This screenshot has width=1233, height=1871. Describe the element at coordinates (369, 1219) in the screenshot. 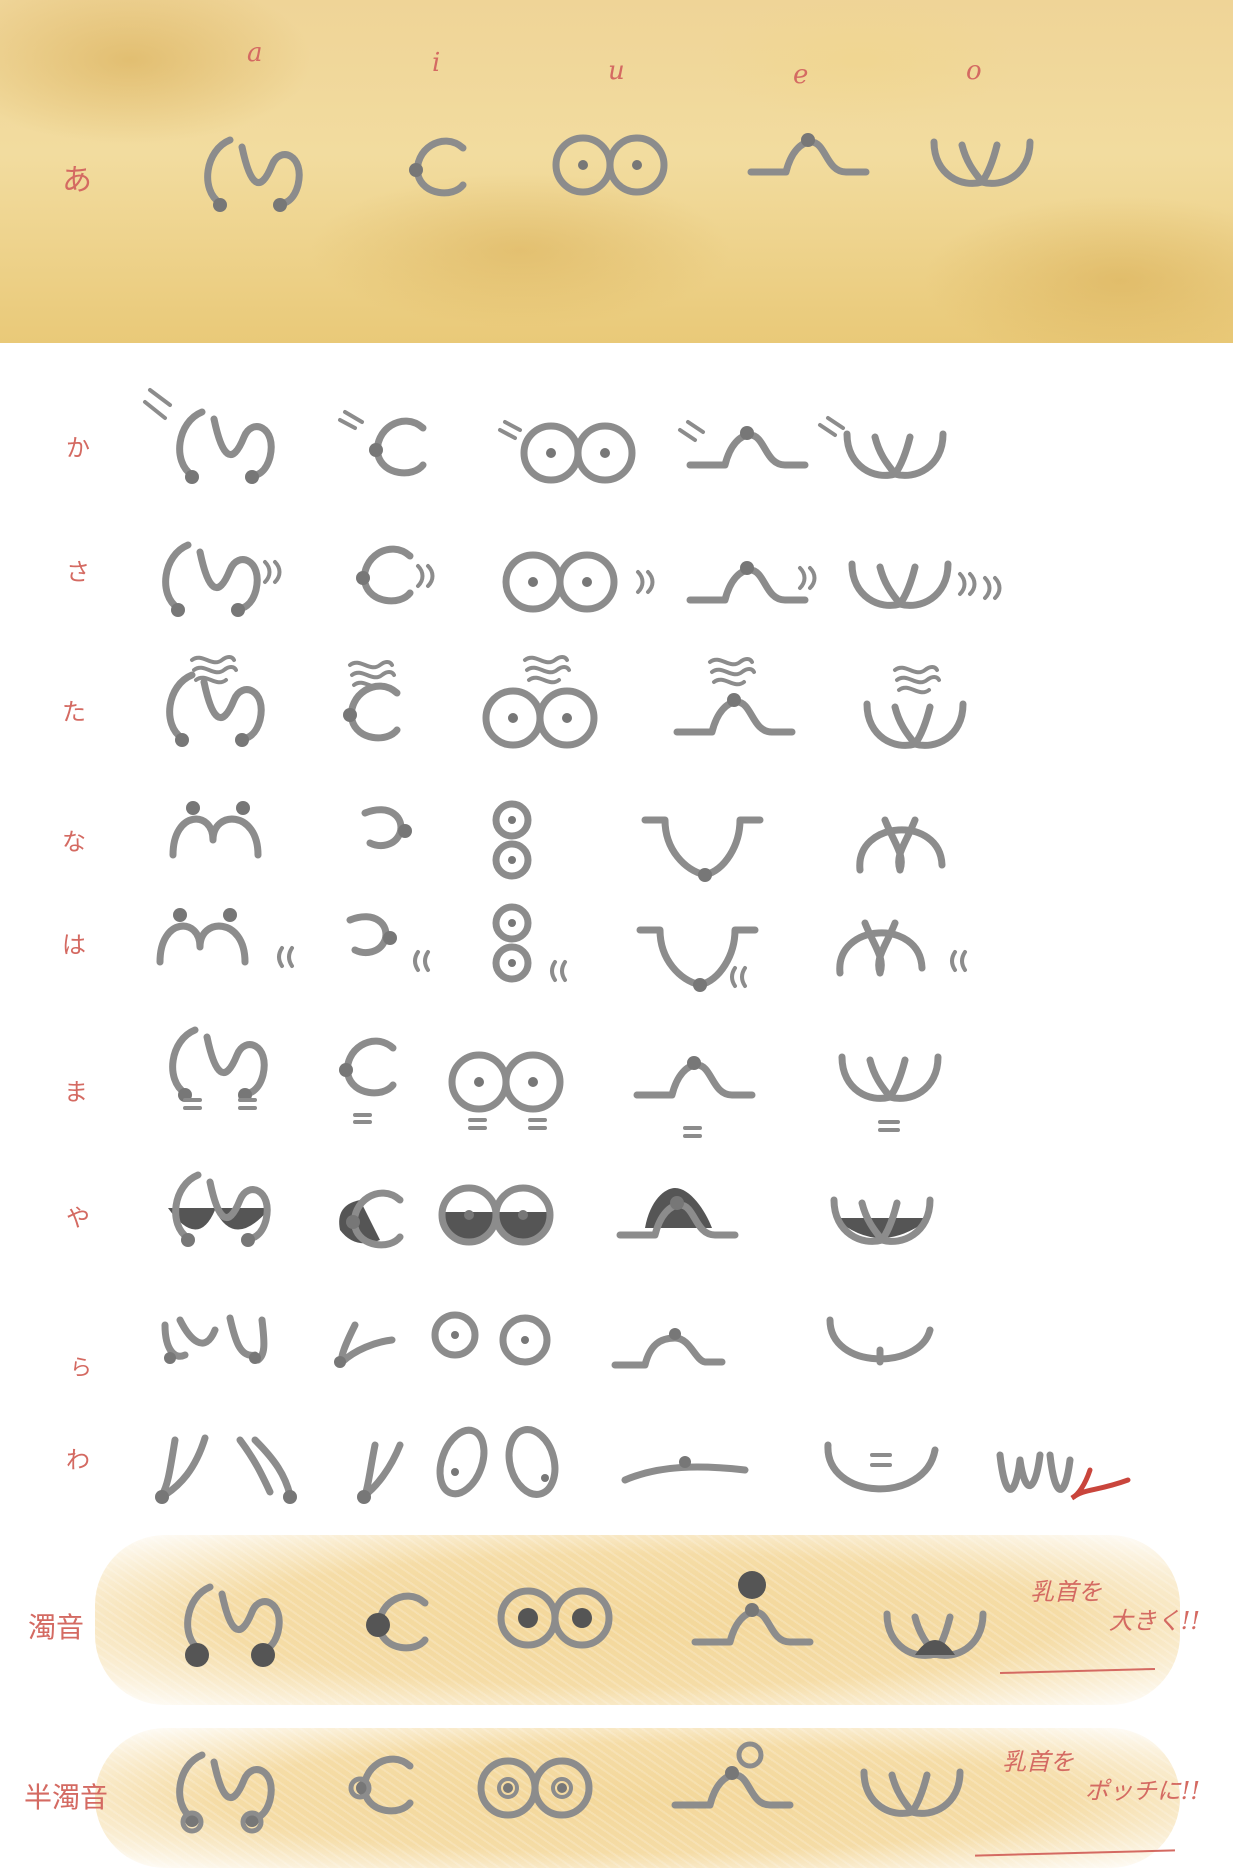

I see `glyph-ya-row-i` at that location.